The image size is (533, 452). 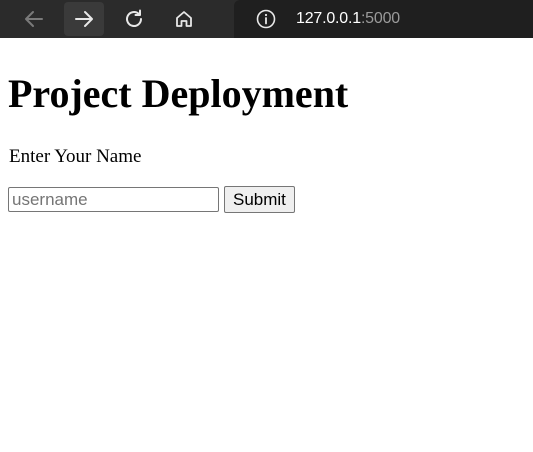 I want to click on reload-button, so click(x=134, y=19).